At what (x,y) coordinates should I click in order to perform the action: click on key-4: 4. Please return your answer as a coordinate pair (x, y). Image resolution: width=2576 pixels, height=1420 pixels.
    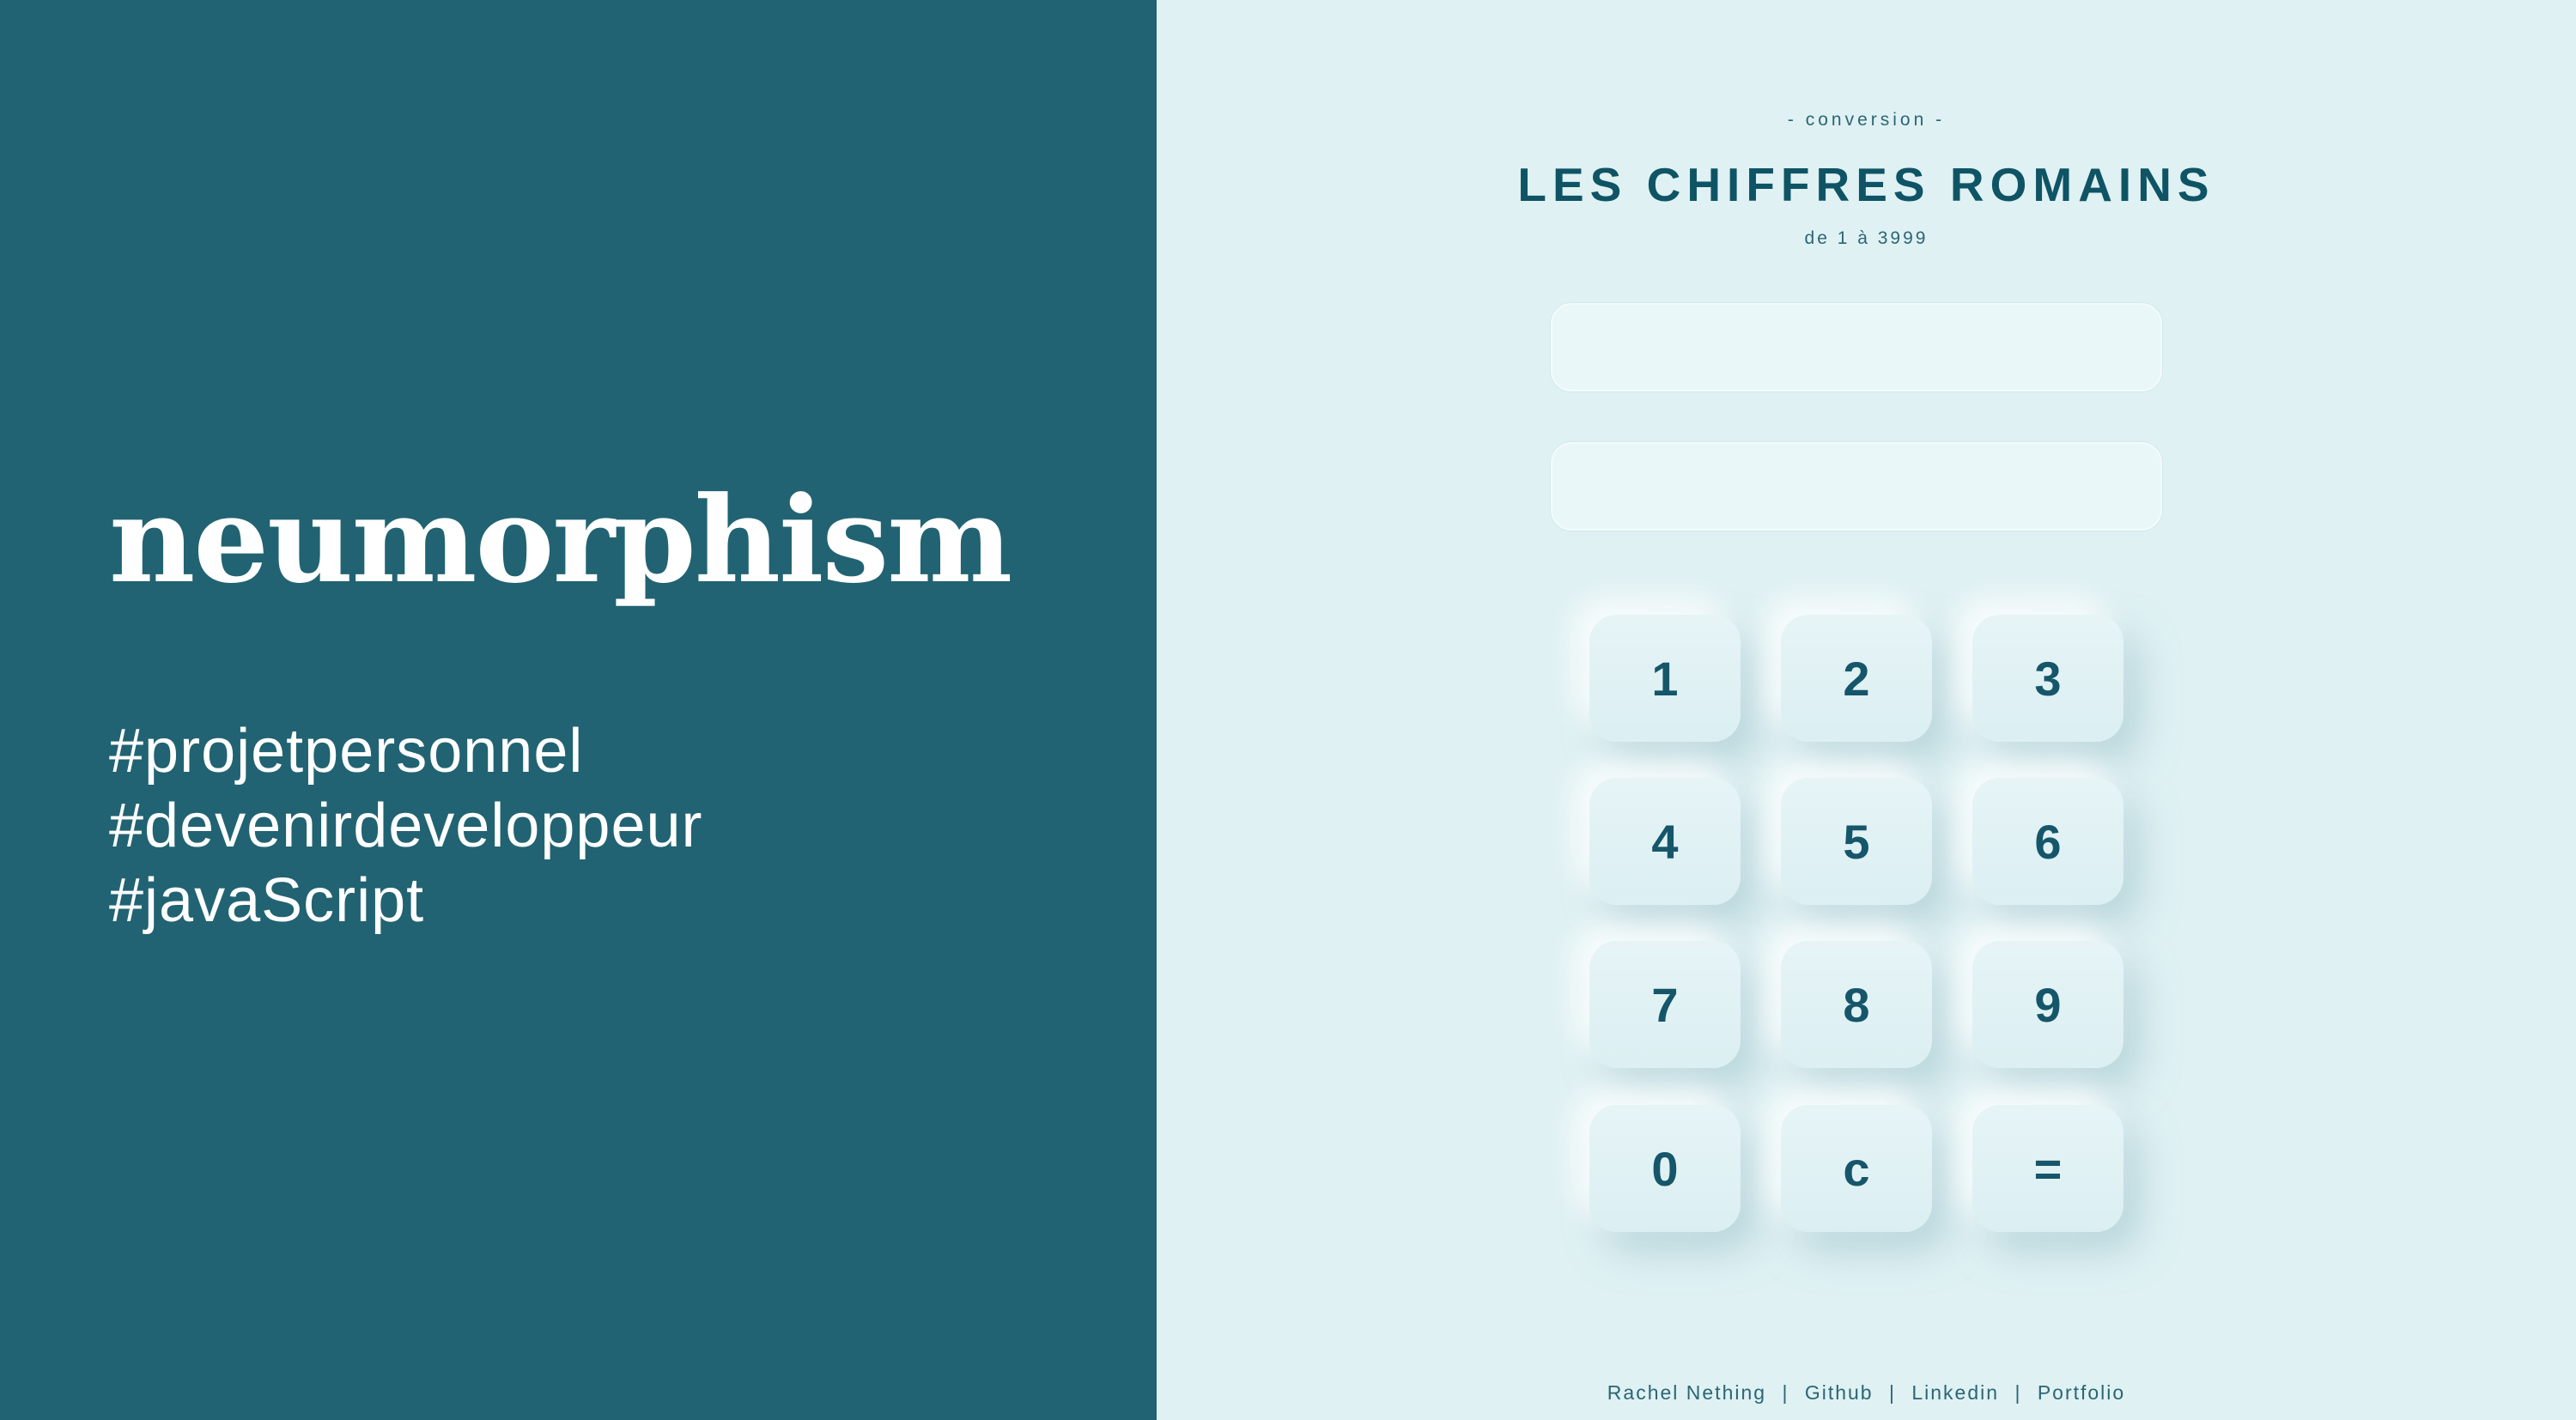
    Looking at the image, I should click on (1665, 841).